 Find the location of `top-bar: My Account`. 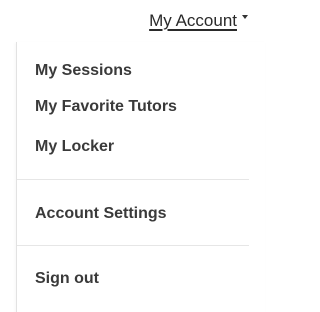

top-bar: My Account is located at coordinates (131, 20).